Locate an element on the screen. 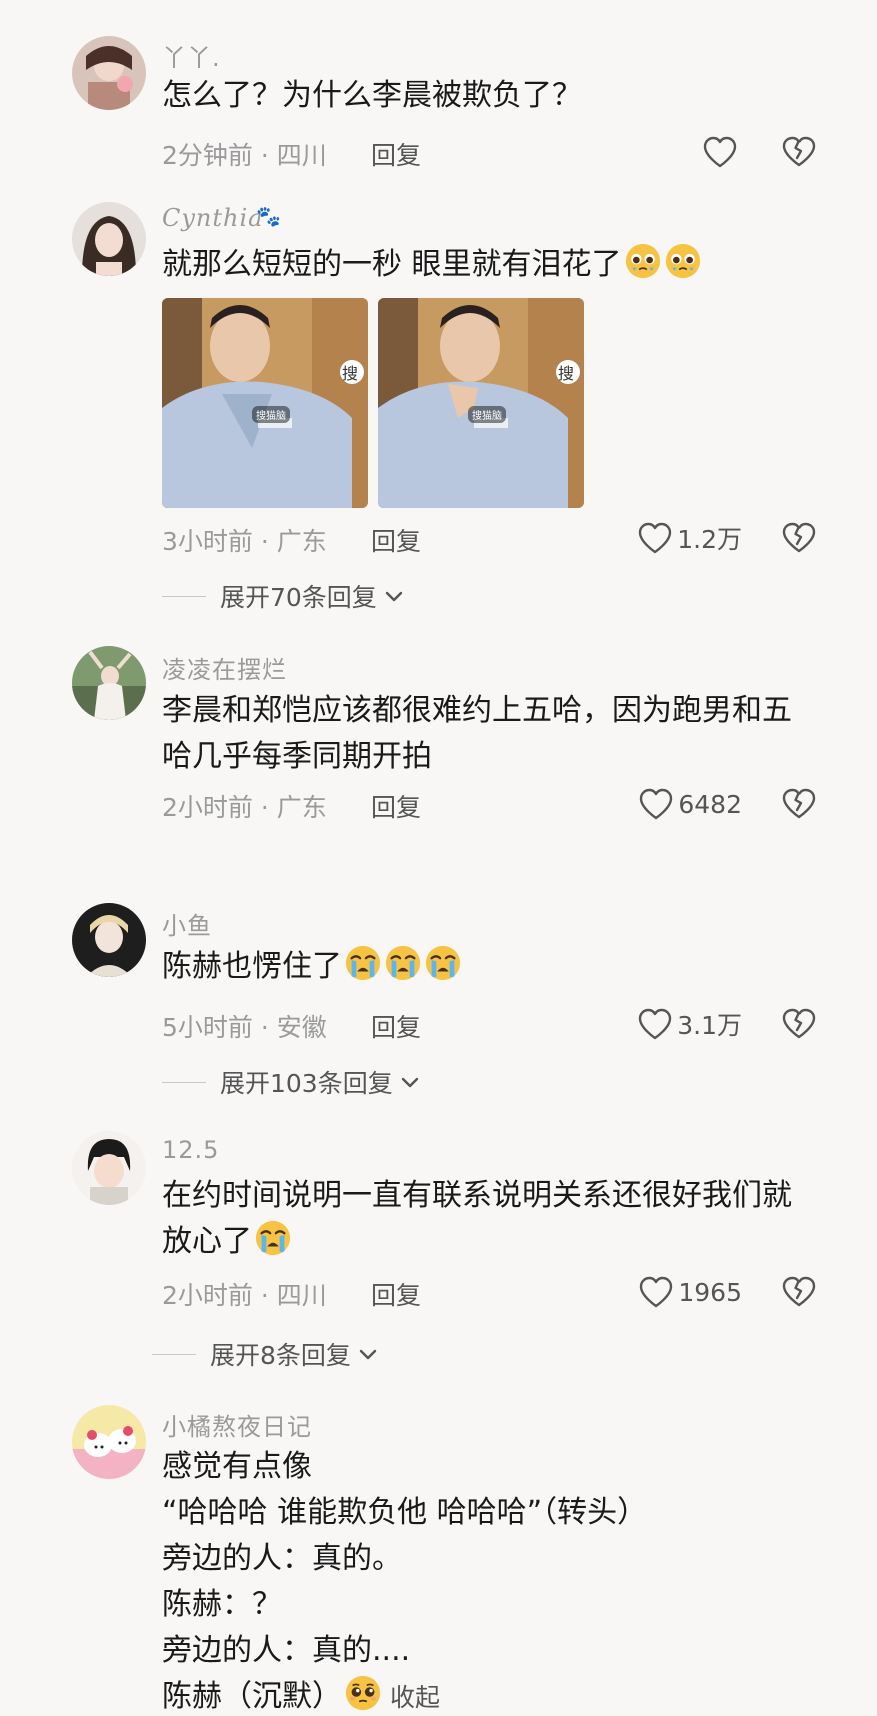 The image size is (877, 1716). like-button: 1965 is located at coordinates (690, 1292).